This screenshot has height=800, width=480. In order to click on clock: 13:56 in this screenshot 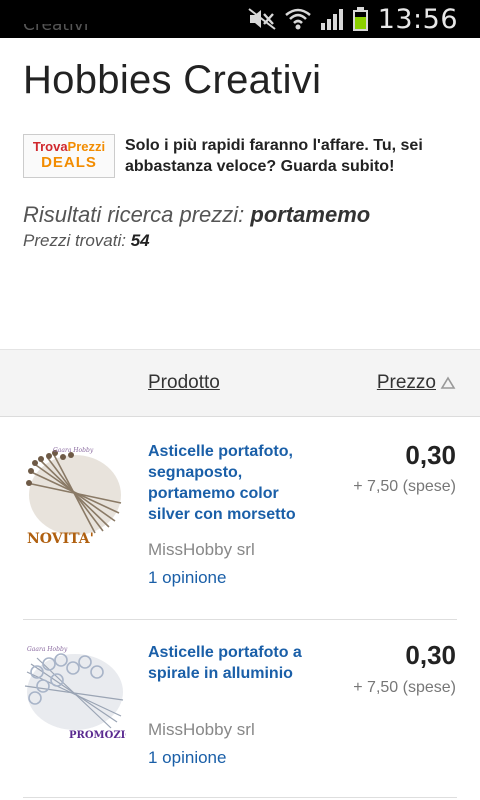, I will do `click(417, 19)`.